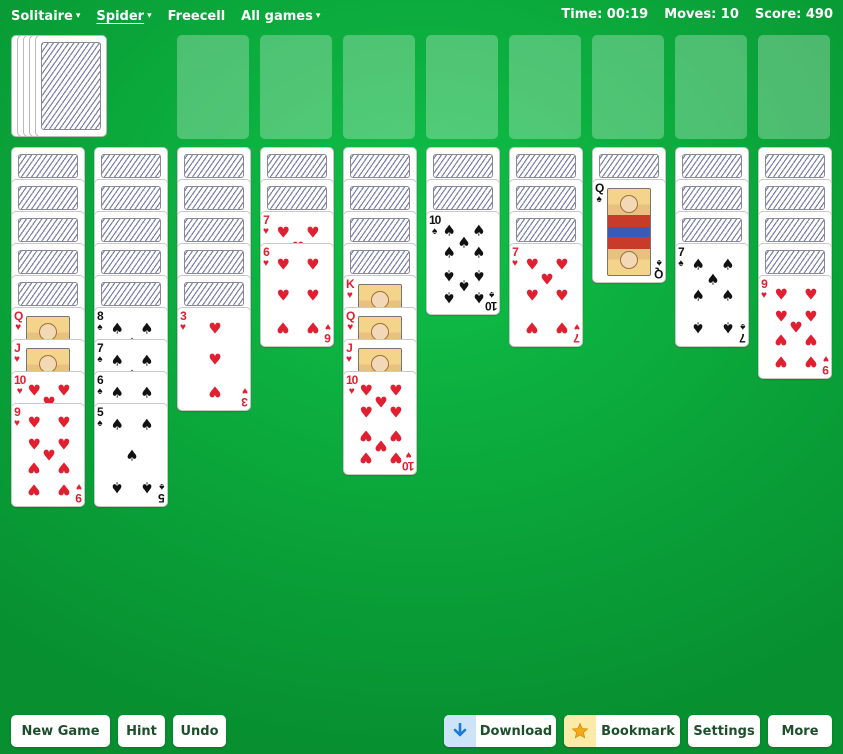 This screenshot has width=843, height=754. What do you see at coordinates (71, 86) in the screenshot?
I see `stock-card` at bounding box center [71, 86].